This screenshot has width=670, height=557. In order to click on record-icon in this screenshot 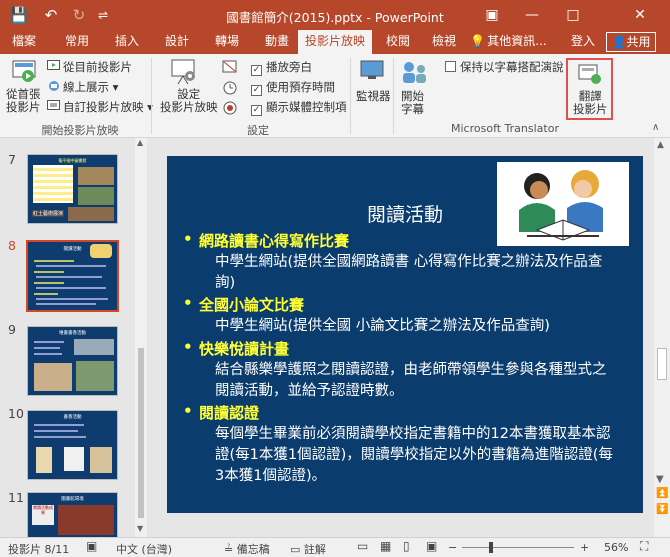, I will do `click(230, 108)`.